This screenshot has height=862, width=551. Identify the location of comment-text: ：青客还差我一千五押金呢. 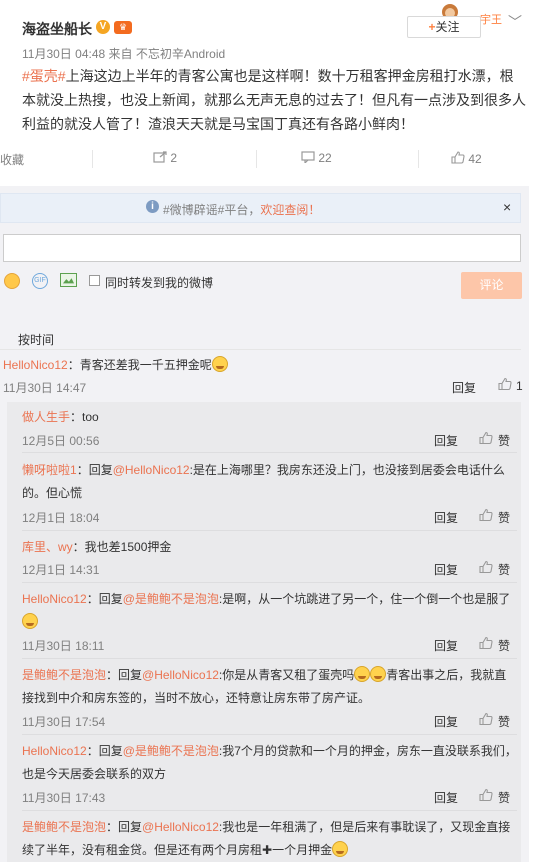
(139, 365).